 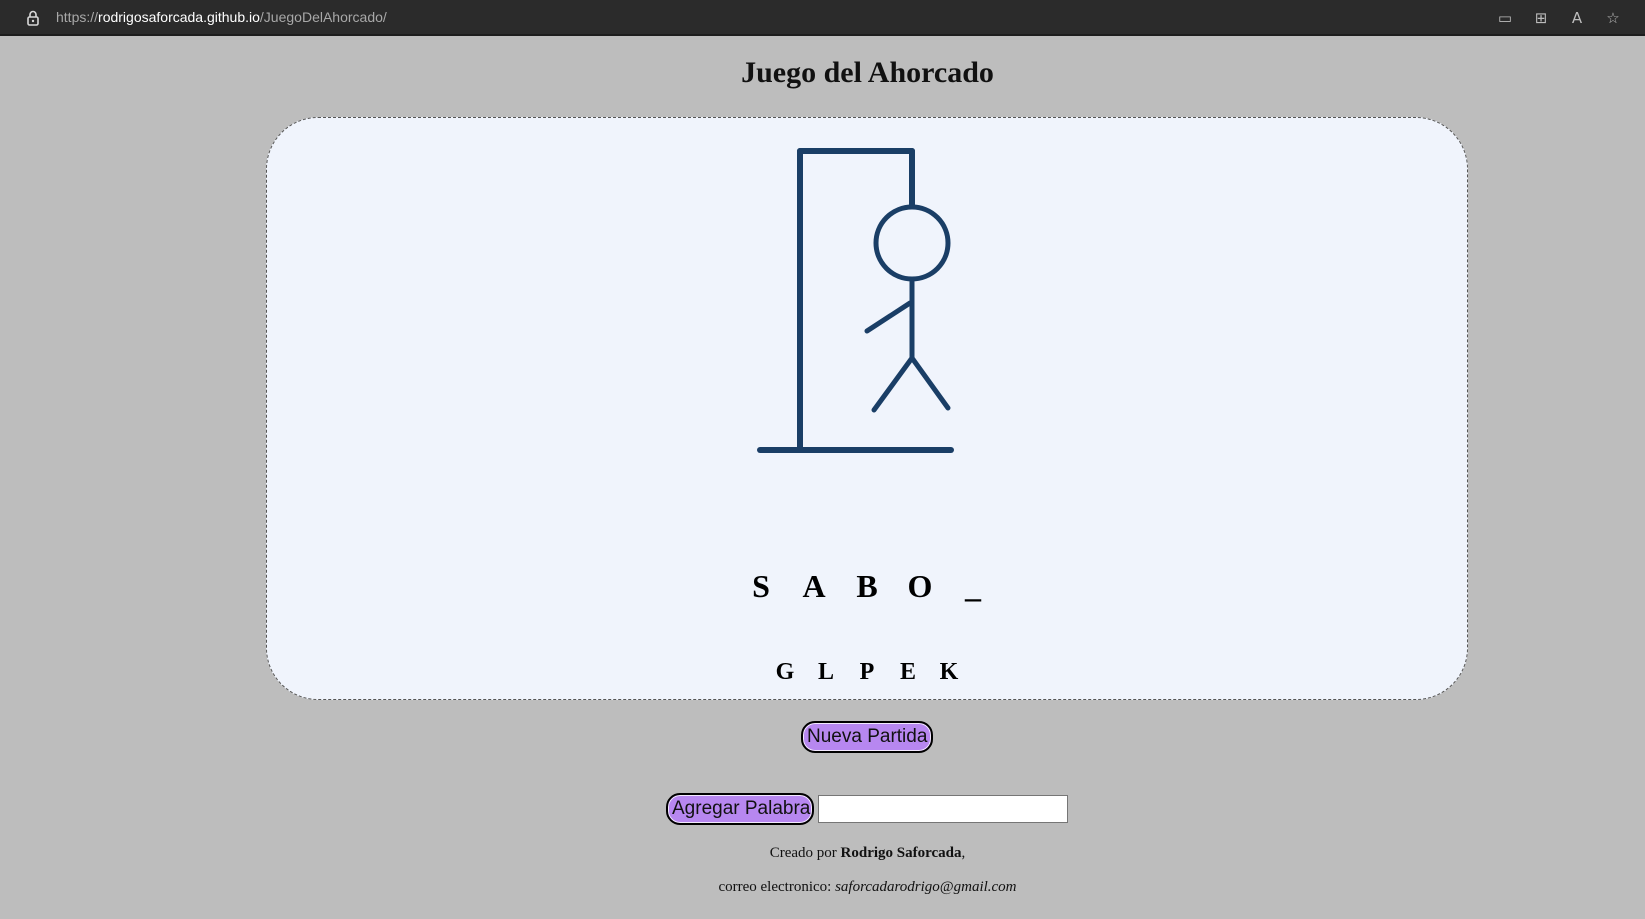 I want to click on hangman-left-leg, so click(x=893, y=384).